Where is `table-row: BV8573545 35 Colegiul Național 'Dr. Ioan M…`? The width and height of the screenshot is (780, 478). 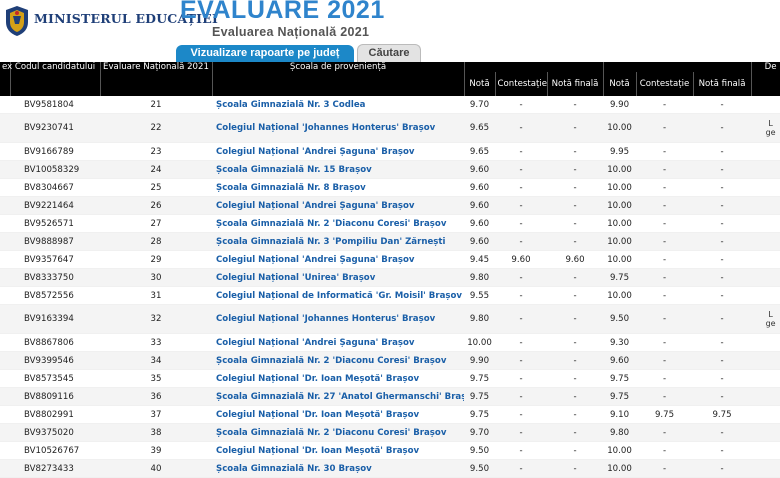
table-row: BV8573545 35 Colegiul Național 'Dr. Ioan M… is located at coordinates (390, 378).